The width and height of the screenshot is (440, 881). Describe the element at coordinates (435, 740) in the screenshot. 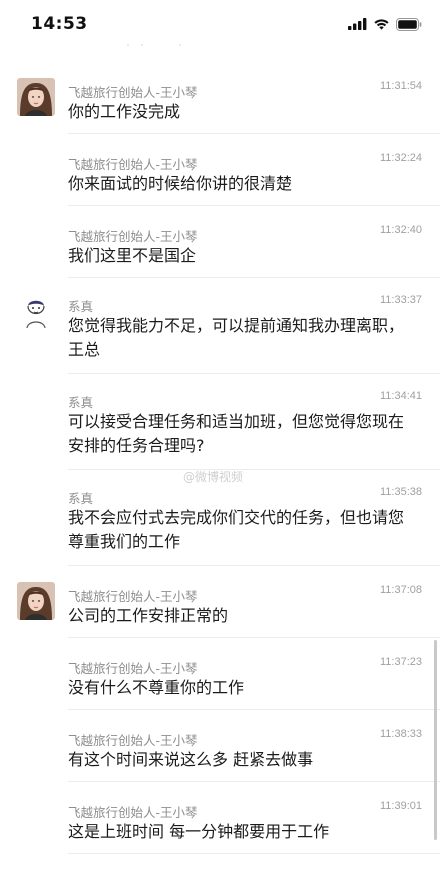

I see `scrollbar` at that location.